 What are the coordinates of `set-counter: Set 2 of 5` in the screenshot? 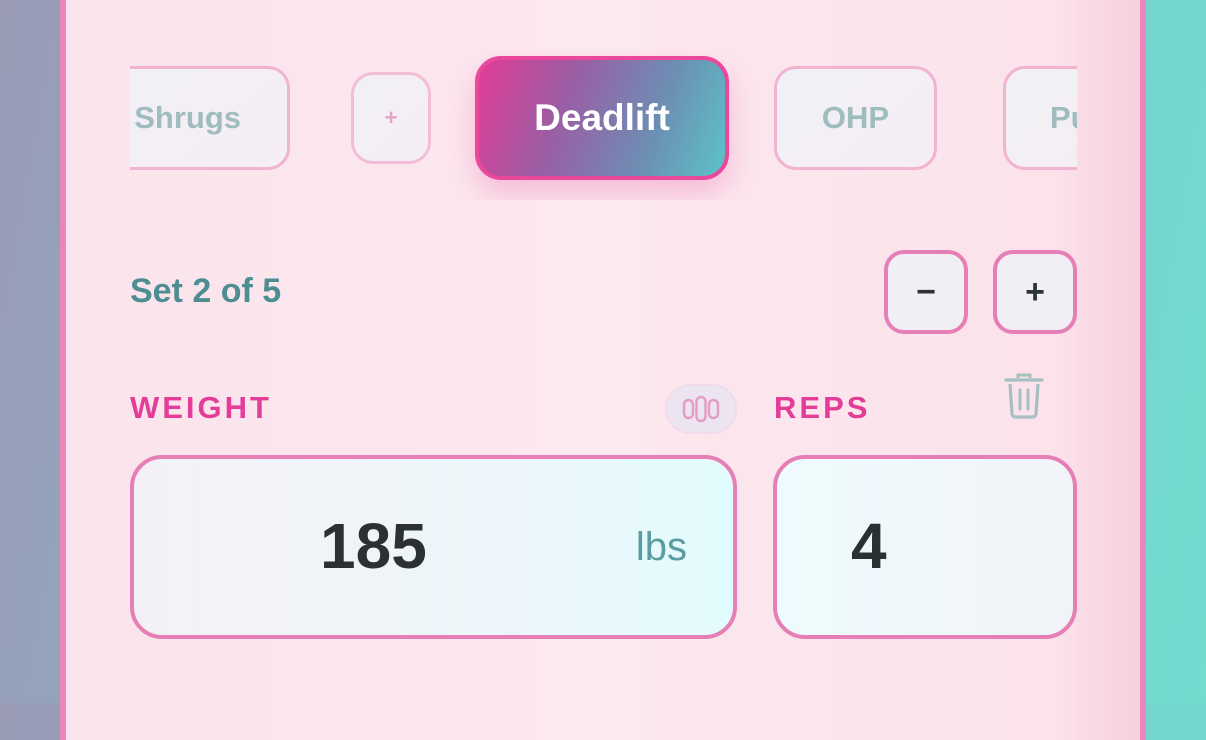 It's located at (206, 291).